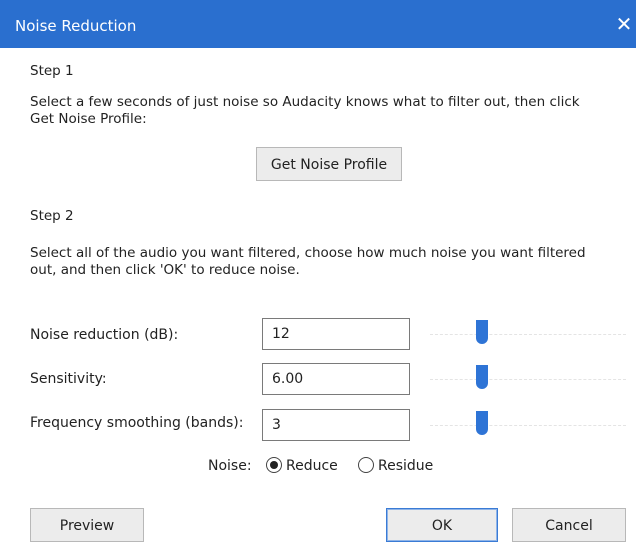  What do you see at coordinates (52, 71) in the screenshot?
I see `step1-heading: Step 1` at bounding box center [52, 71].